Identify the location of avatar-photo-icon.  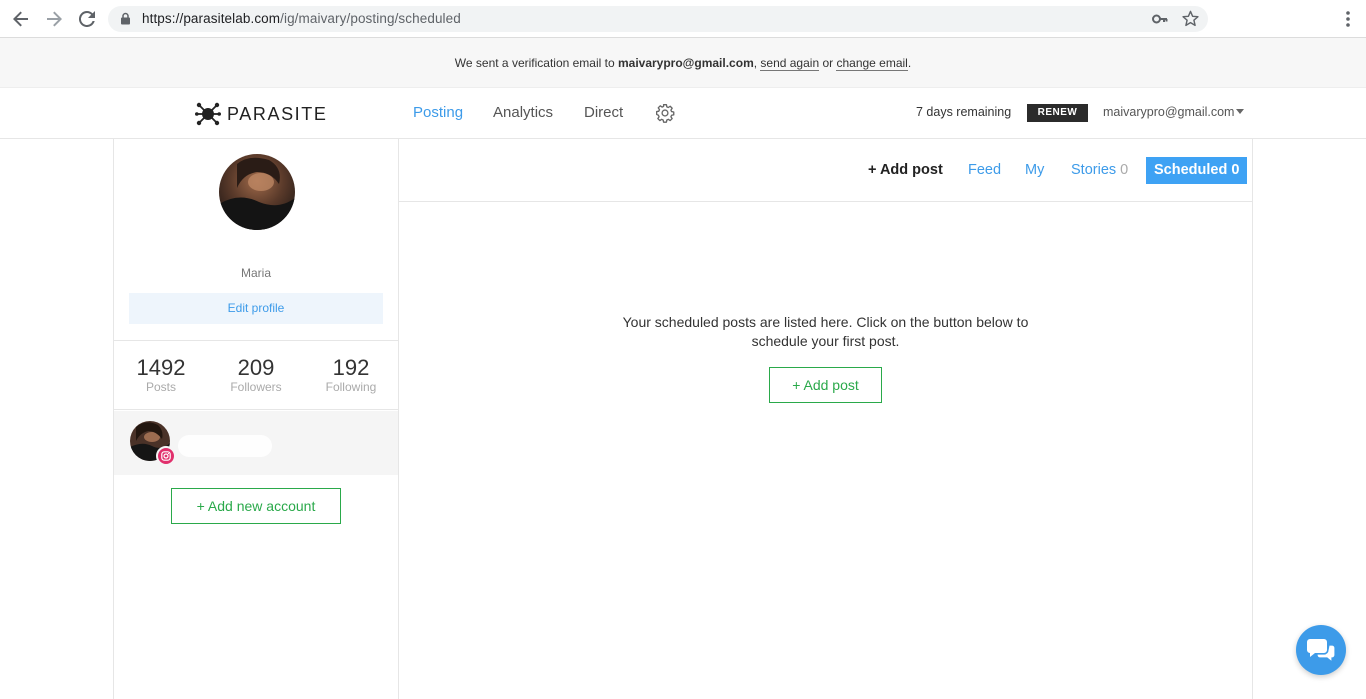
(257, 192).